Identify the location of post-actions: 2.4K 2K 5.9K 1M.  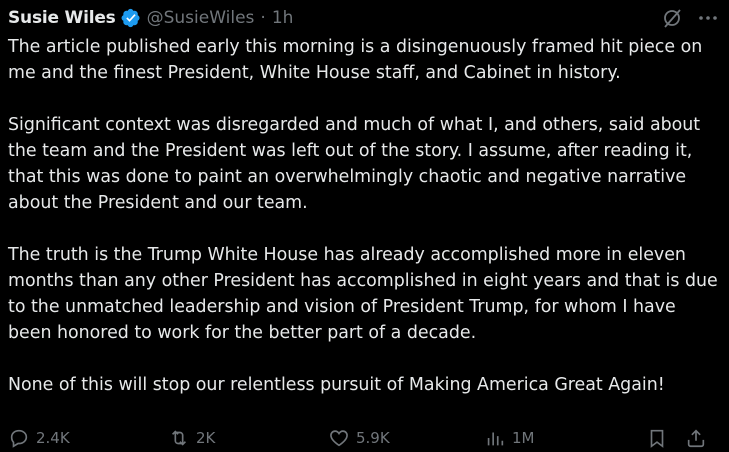
(364, 438).